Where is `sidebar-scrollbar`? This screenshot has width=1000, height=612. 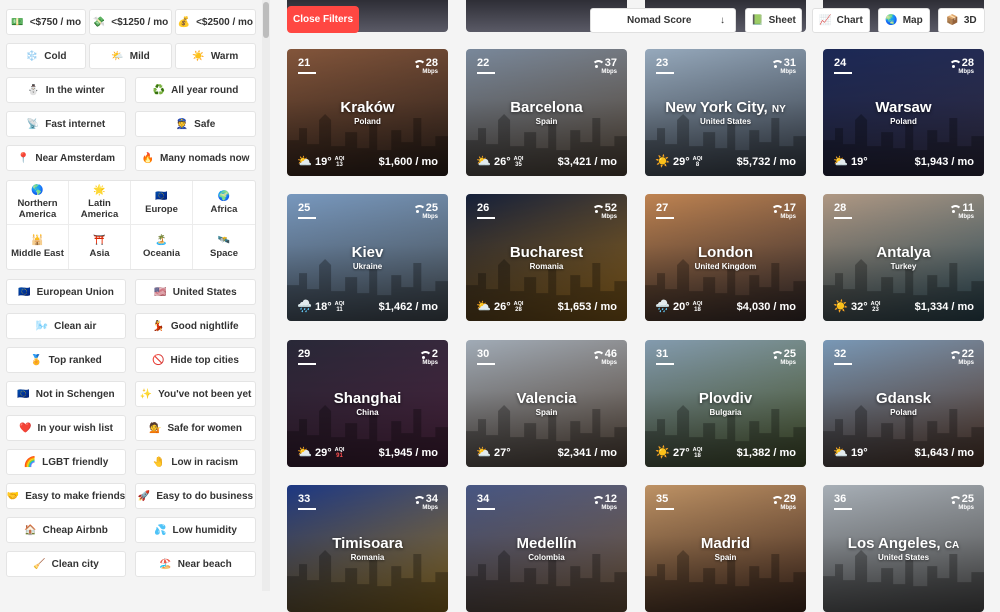 sidebar-scrollbar is located at coordinates (266, 295).